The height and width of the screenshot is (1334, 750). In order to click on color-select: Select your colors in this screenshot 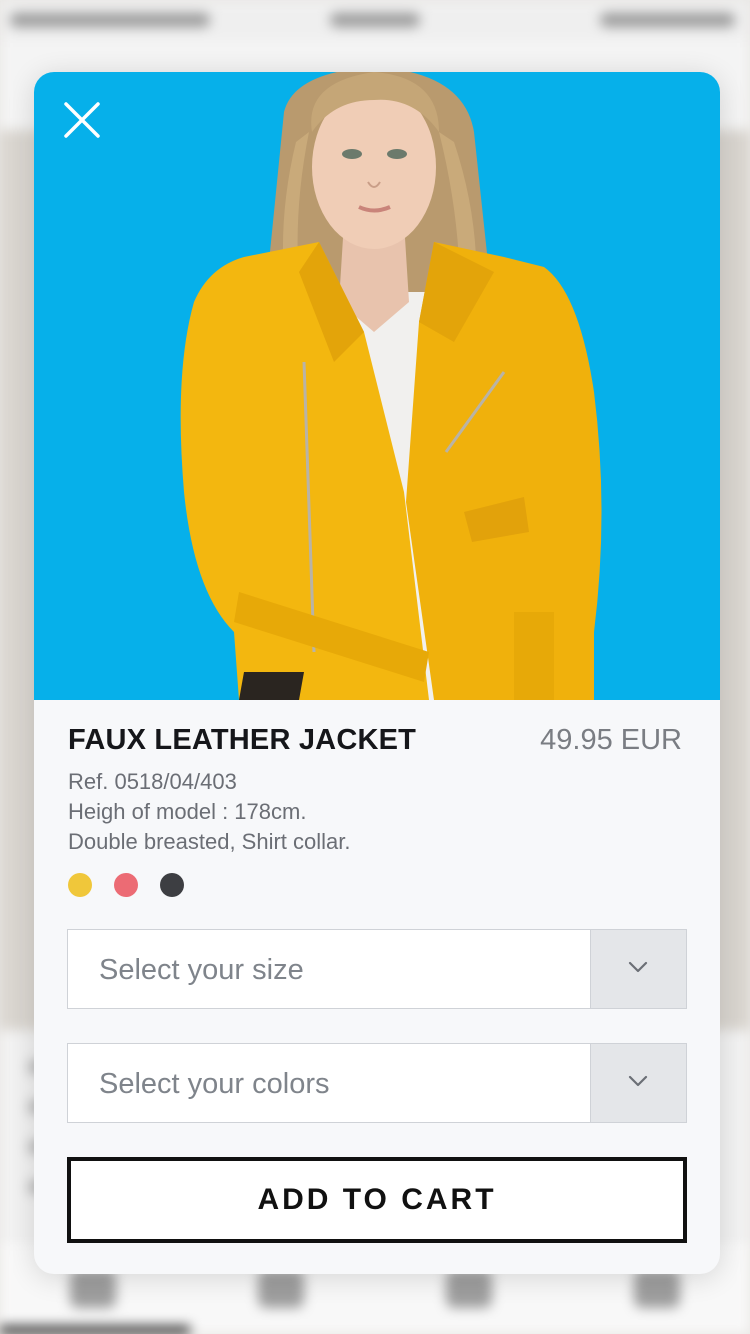, I will do `click(377, 1083)`.